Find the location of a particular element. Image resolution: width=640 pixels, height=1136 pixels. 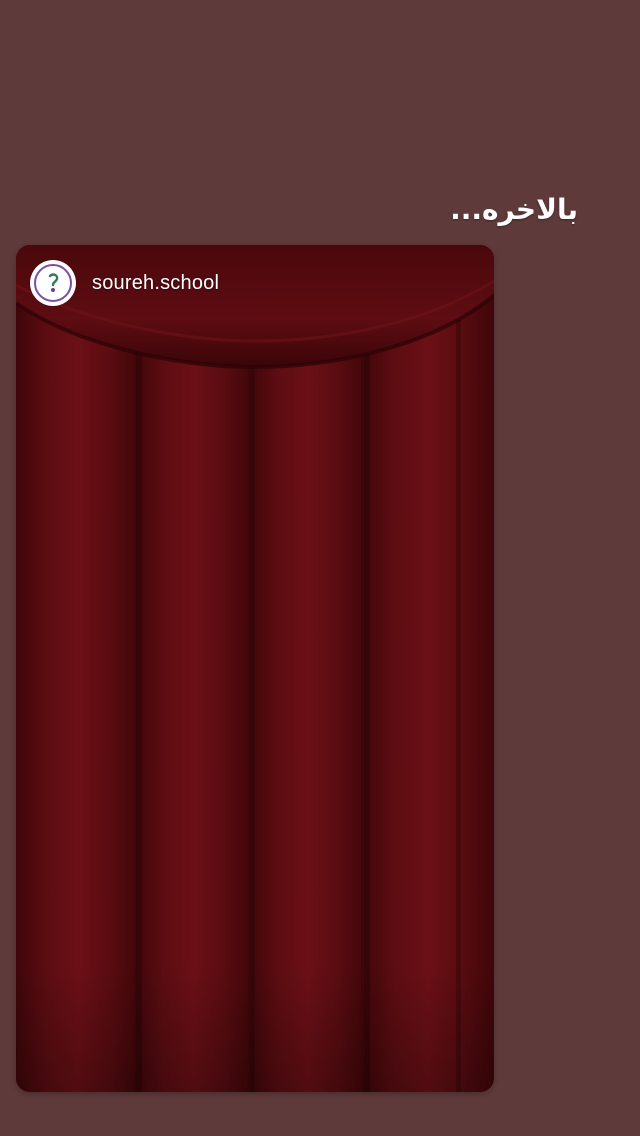

school-logo-icon is located at coordinates (53, 283).